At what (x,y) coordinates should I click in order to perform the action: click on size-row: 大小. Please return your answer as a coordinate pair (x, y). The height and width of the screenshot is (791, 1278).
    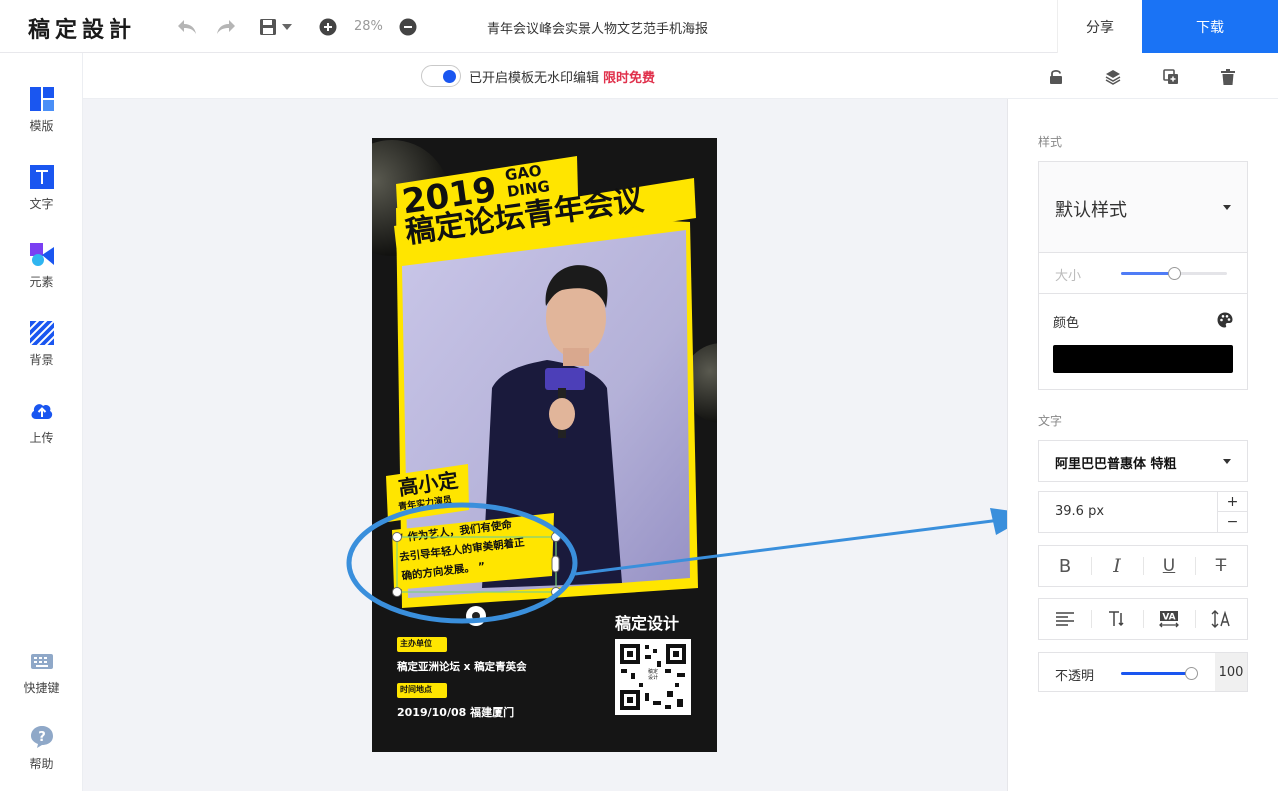
    Looking at the image, I should click on (1143, 273).